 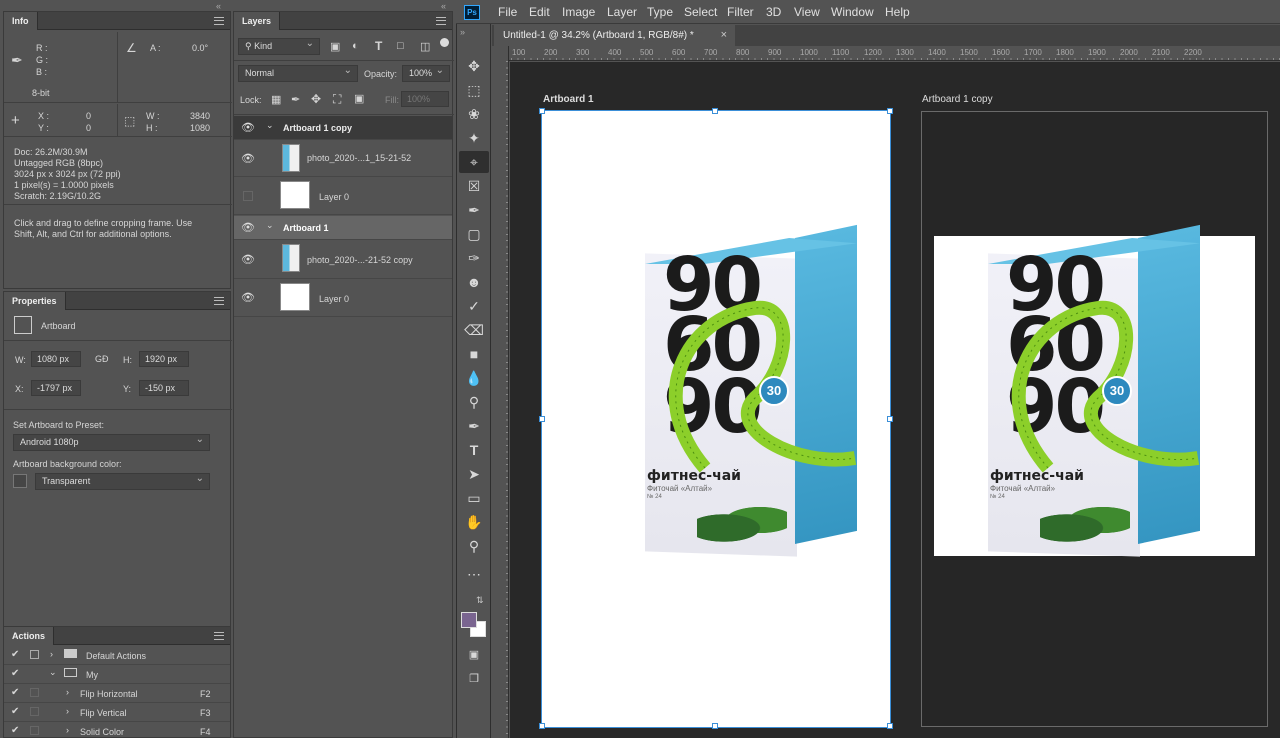 What do you see at coordinates (539, 12) in the screenshot?
I see `menu-edit: Edit` at bounding box center [539, 12].